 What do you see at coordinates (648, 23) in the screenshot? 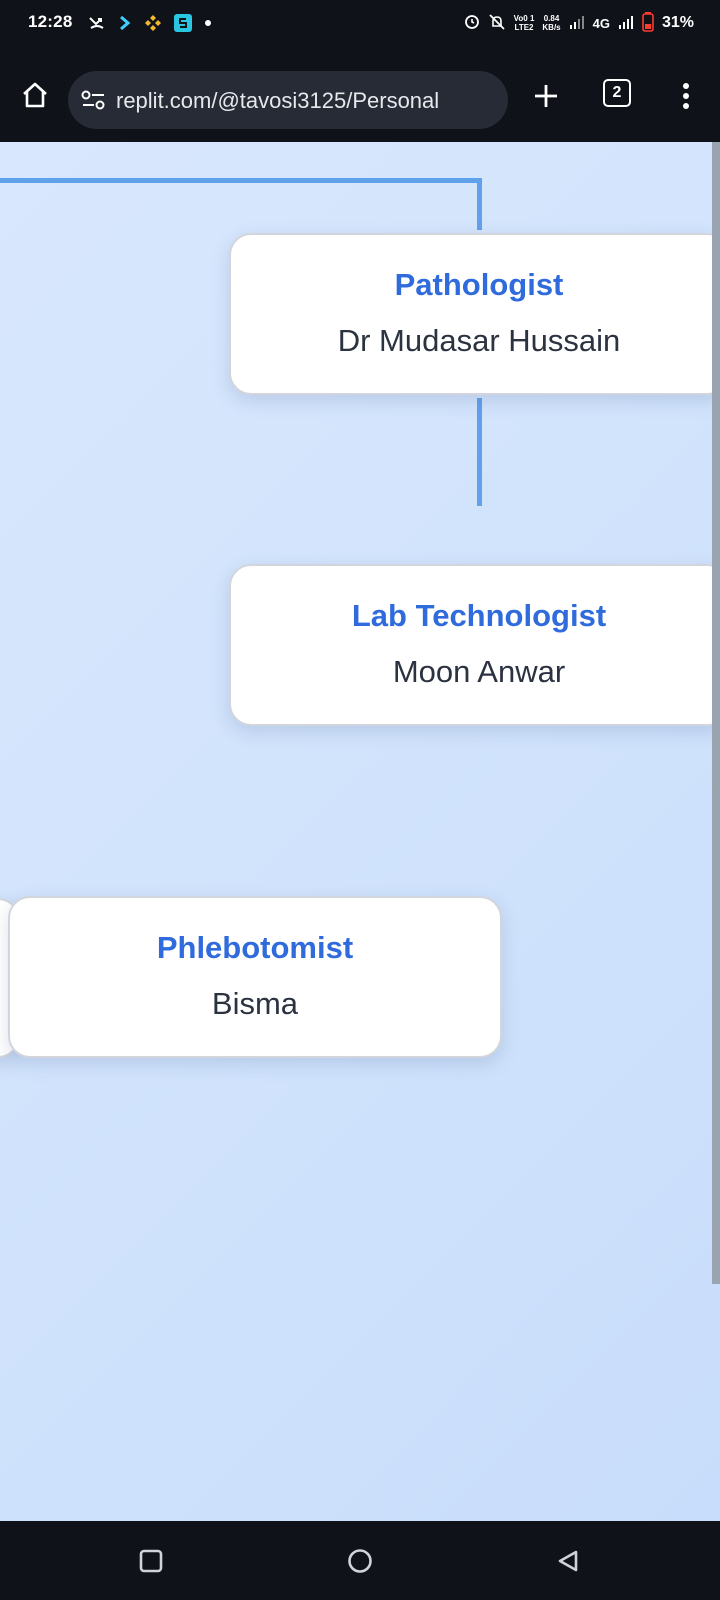
I see `battery-icon` at bounding box center [648, 23].